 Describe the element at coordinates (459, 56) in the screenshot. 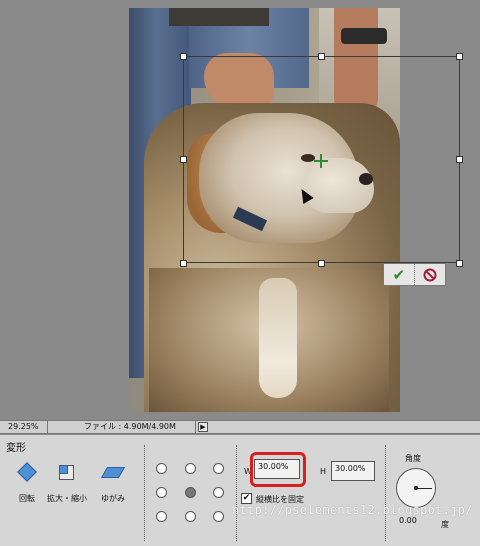

I see `transform-handle-top-right` at that location.